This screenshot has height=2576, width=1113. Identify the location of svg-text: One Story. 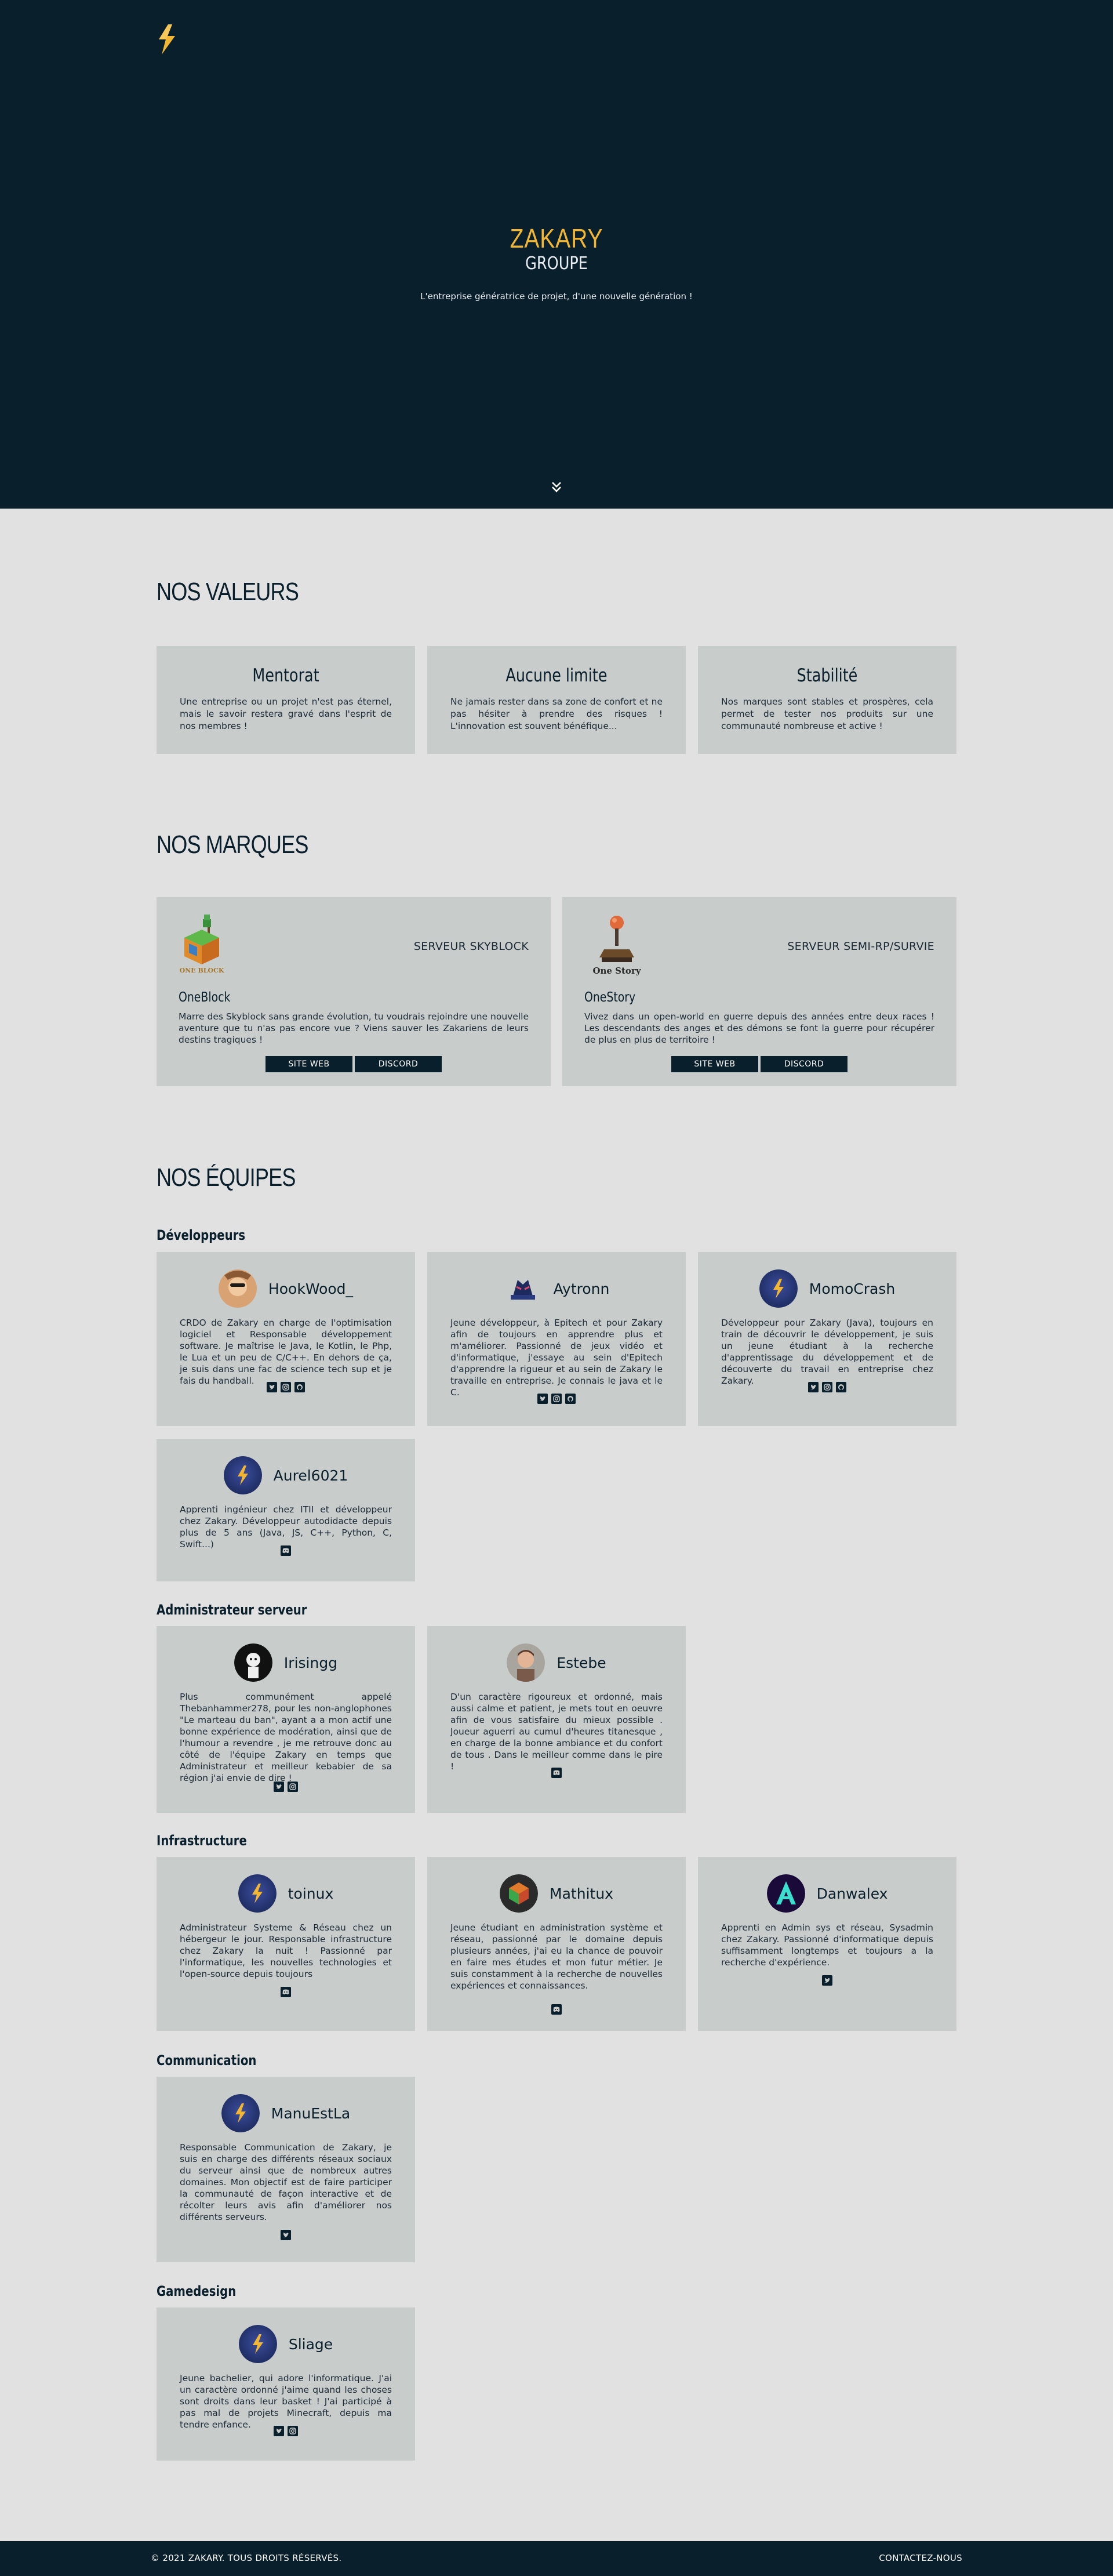
(617, 971).